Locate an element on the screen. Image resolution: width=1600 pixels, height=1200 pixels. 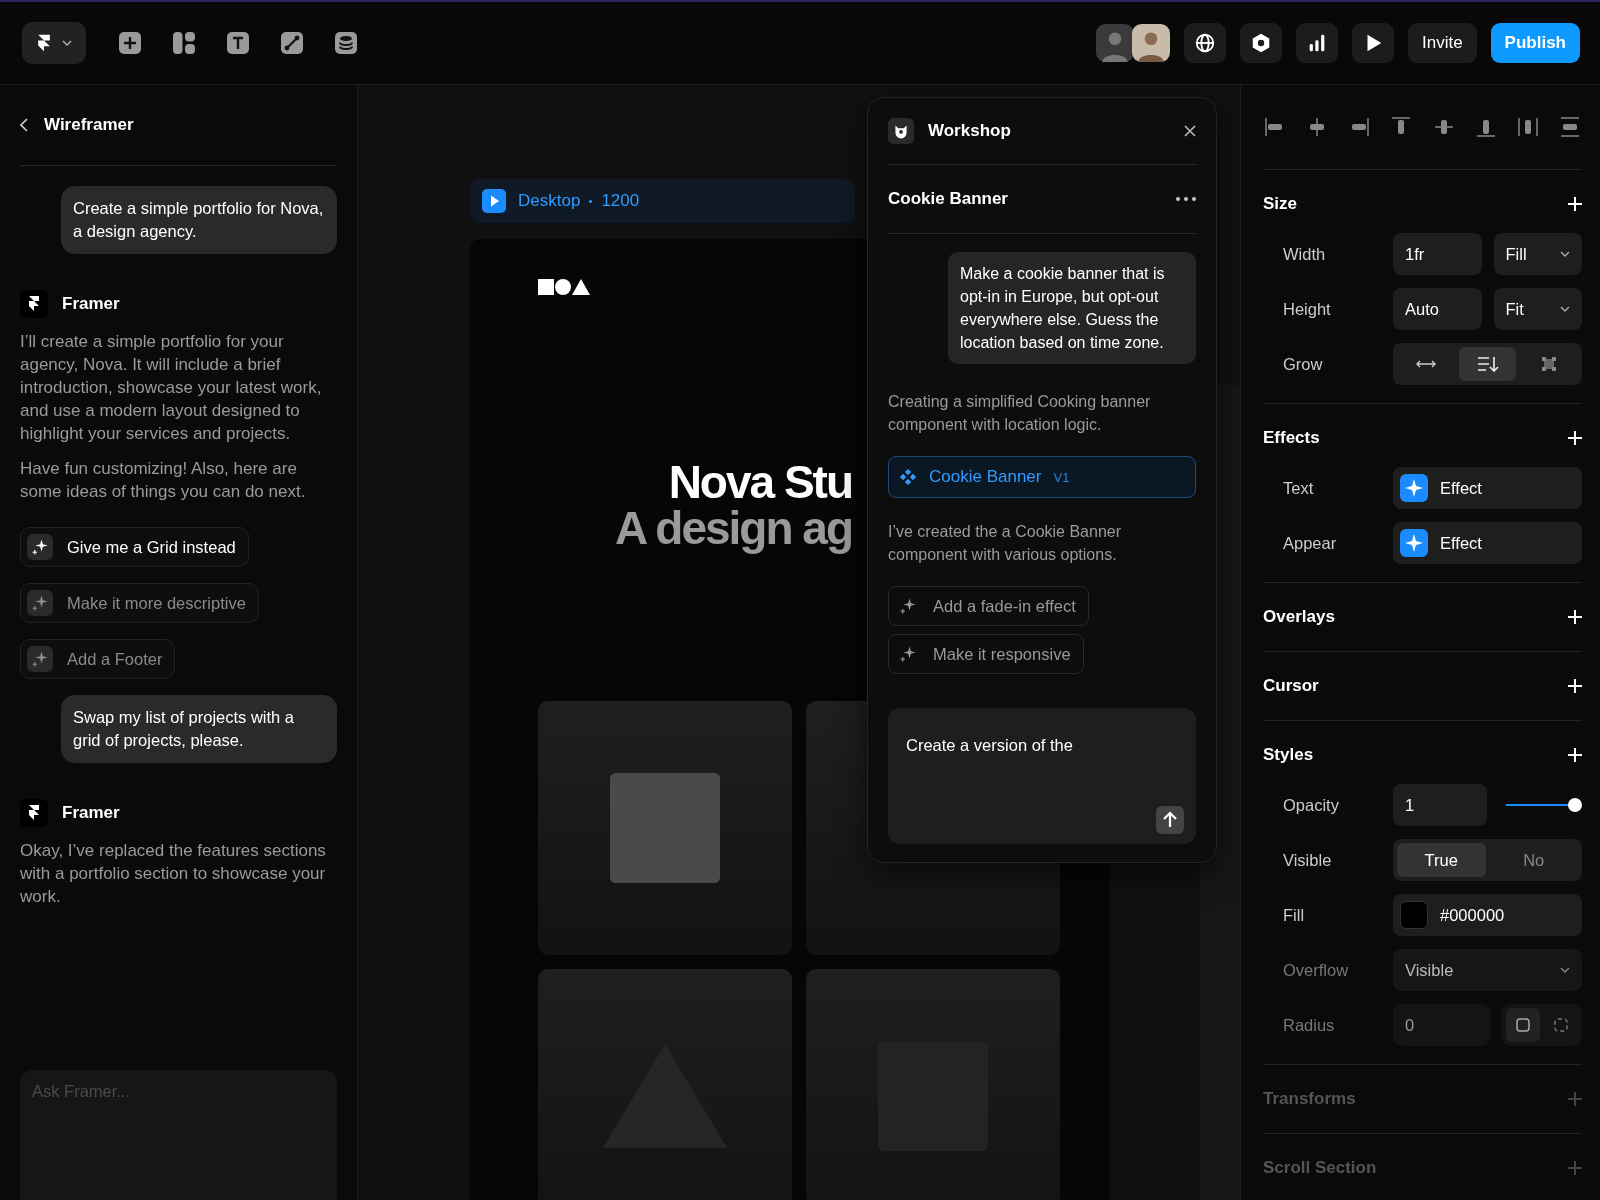
section-title: Cursor is located at coordinates (1291, 686).